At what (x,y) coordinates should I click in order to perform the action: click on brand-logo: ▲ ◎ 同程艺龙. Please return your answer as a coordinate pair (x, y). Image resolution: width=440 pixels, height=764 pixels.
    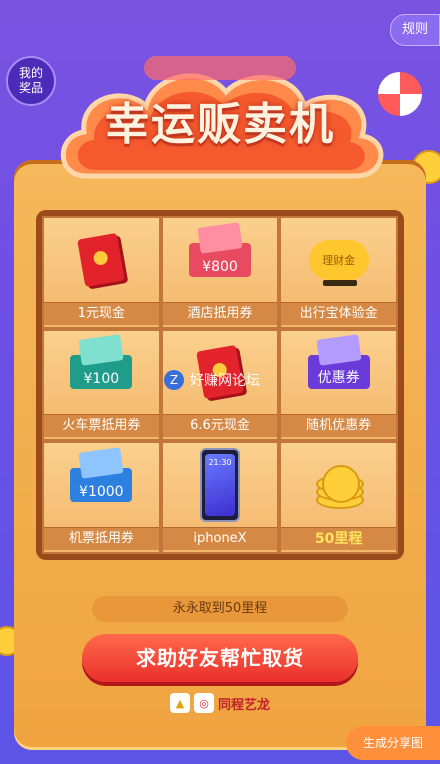
    Looking at the image, I should click on (225, 703).